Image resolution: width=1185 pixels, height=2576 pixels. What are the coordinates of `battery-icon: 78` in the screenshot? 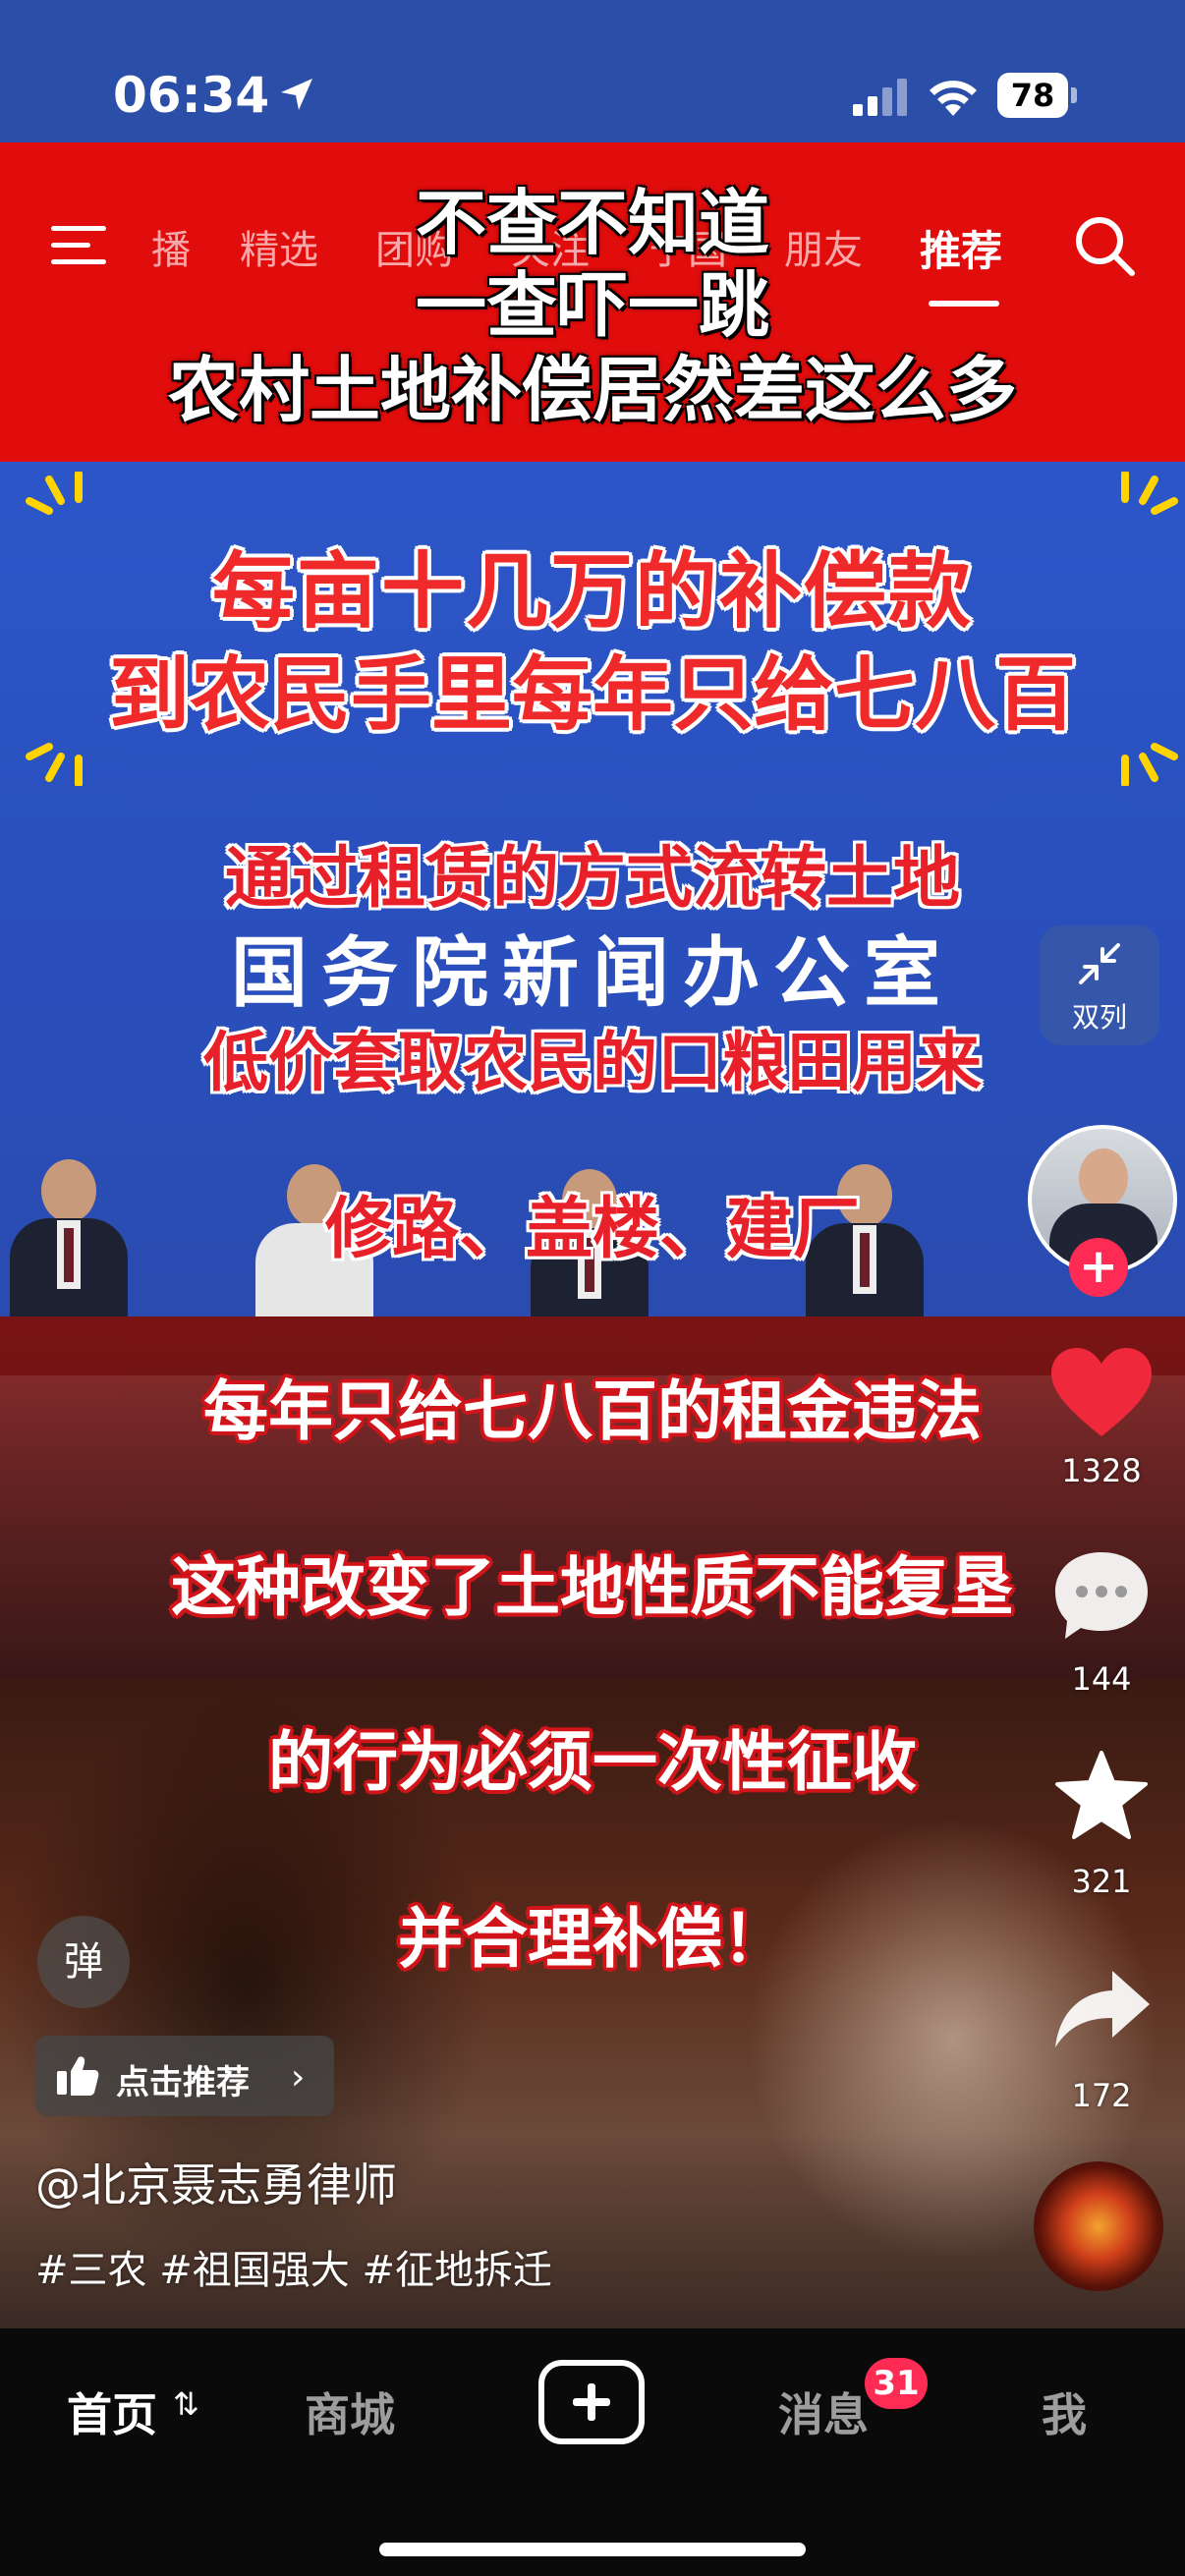 It's located at (1038, 95).